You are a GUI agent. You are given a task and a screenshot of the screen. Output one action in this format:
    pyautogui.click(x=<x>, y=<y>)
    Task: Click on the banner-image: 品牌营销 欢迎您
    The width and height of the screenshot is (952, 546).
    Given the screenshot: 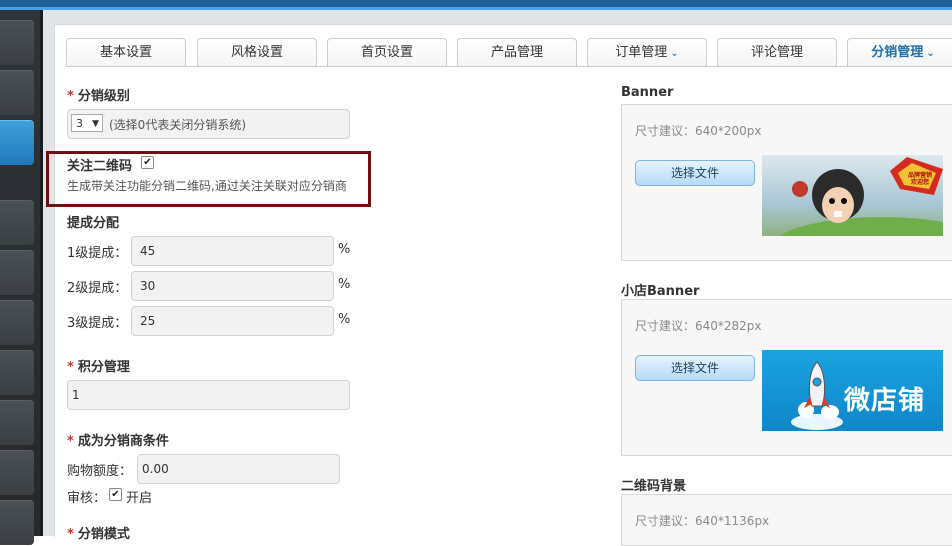 What is the action you would take?
    pyautogui.click(x=852, y=195)
    